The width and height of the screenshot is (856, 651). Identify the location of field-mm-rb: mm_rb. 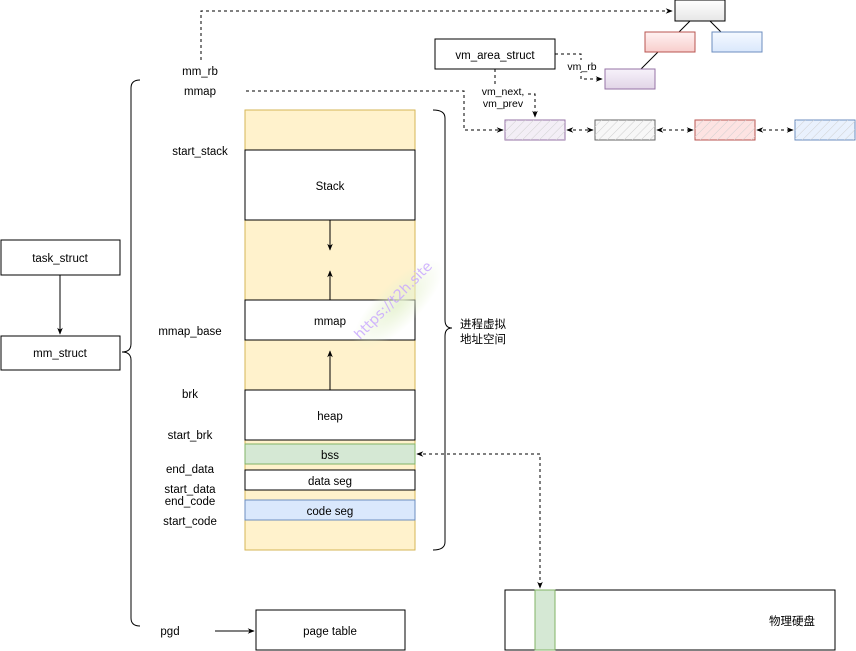
(200, 72).